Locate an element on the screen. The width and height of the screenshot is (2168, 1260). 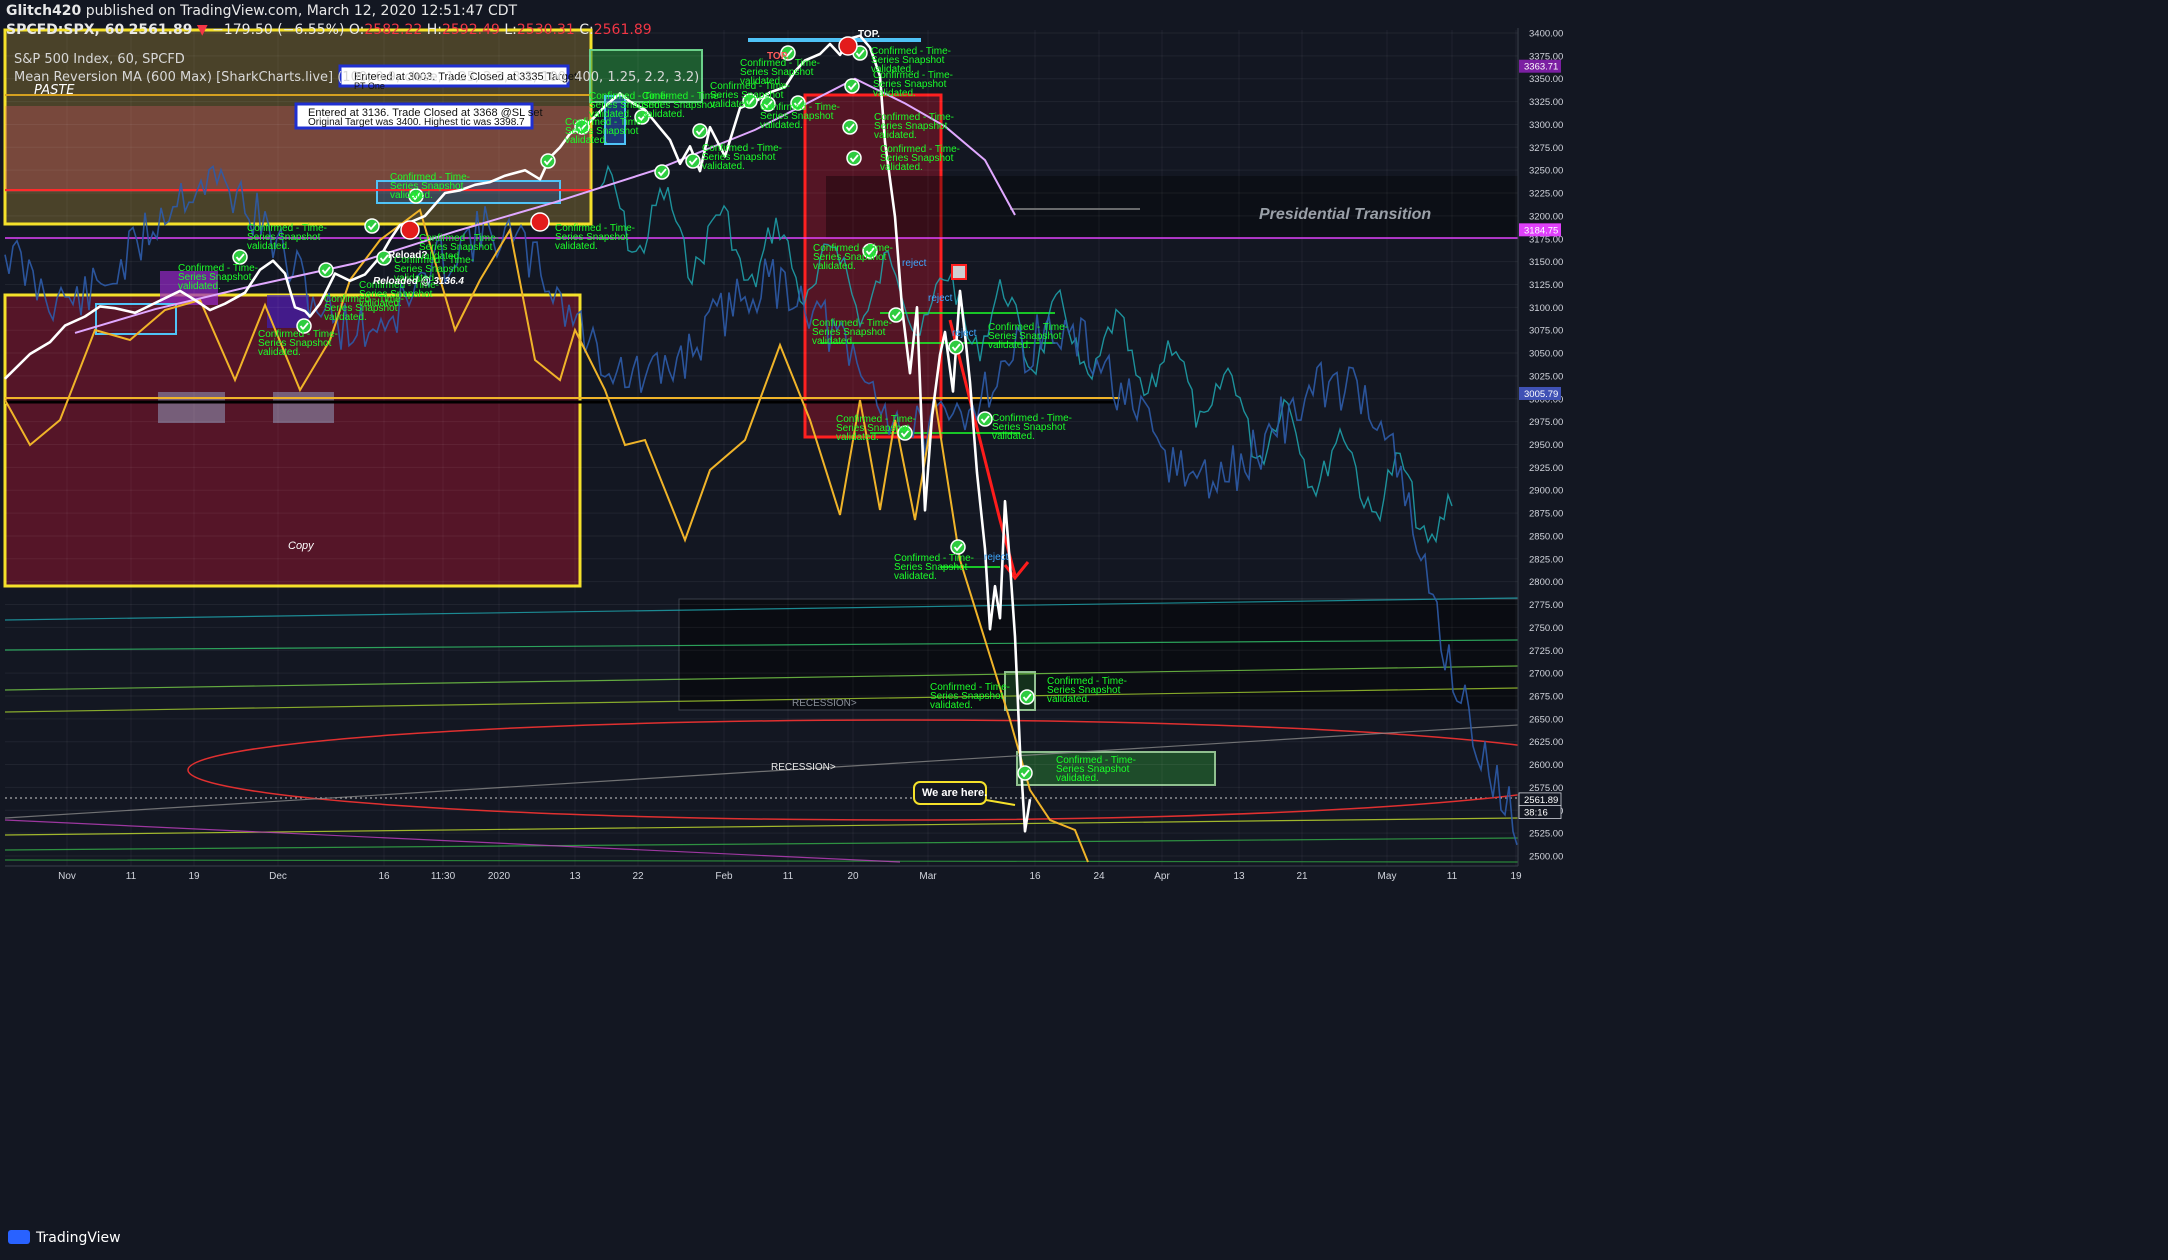
reject-label-3: reject is located at coordinates (964, 333).